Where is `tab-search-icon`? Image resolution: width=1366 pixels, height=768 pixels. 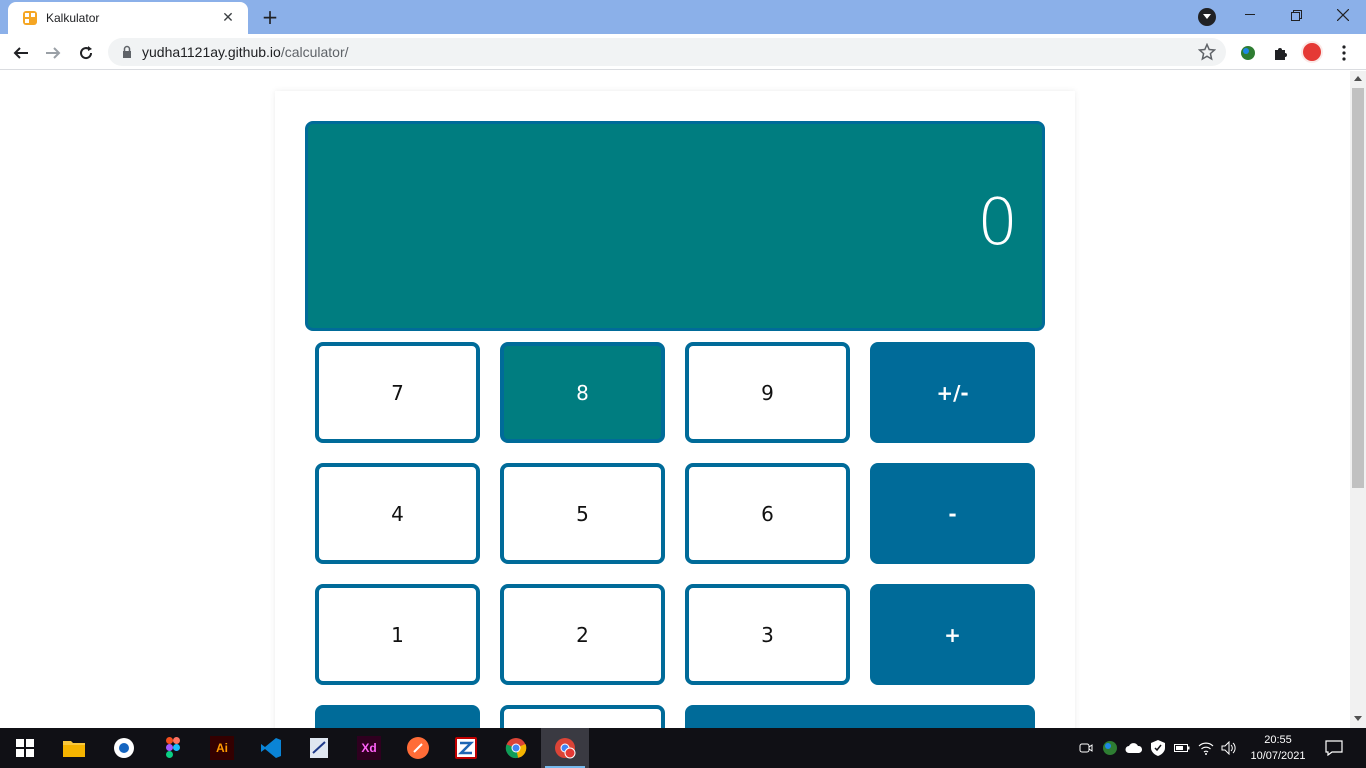
tab-search-icon is located at coordinates (1207, 17).